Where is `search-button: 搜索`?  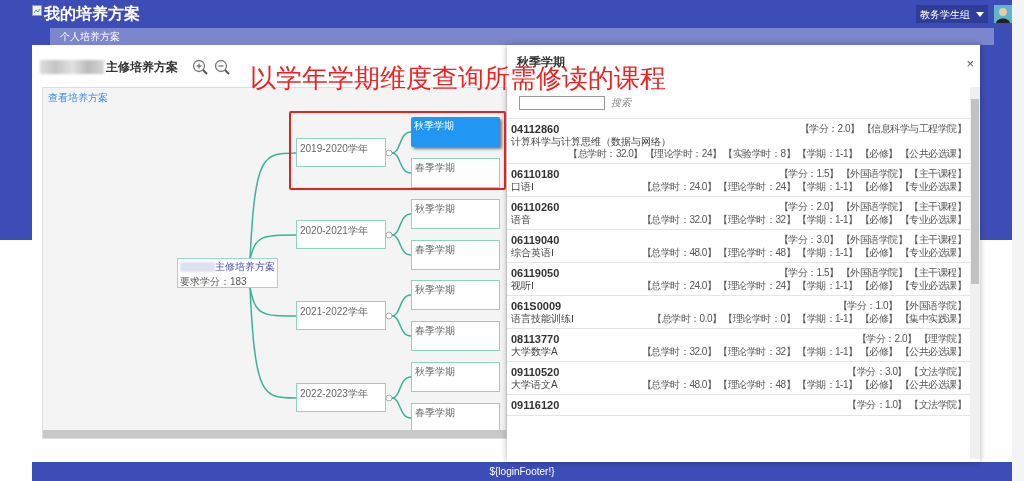
search-button: 搜索 is located at coordinates (621, 102).